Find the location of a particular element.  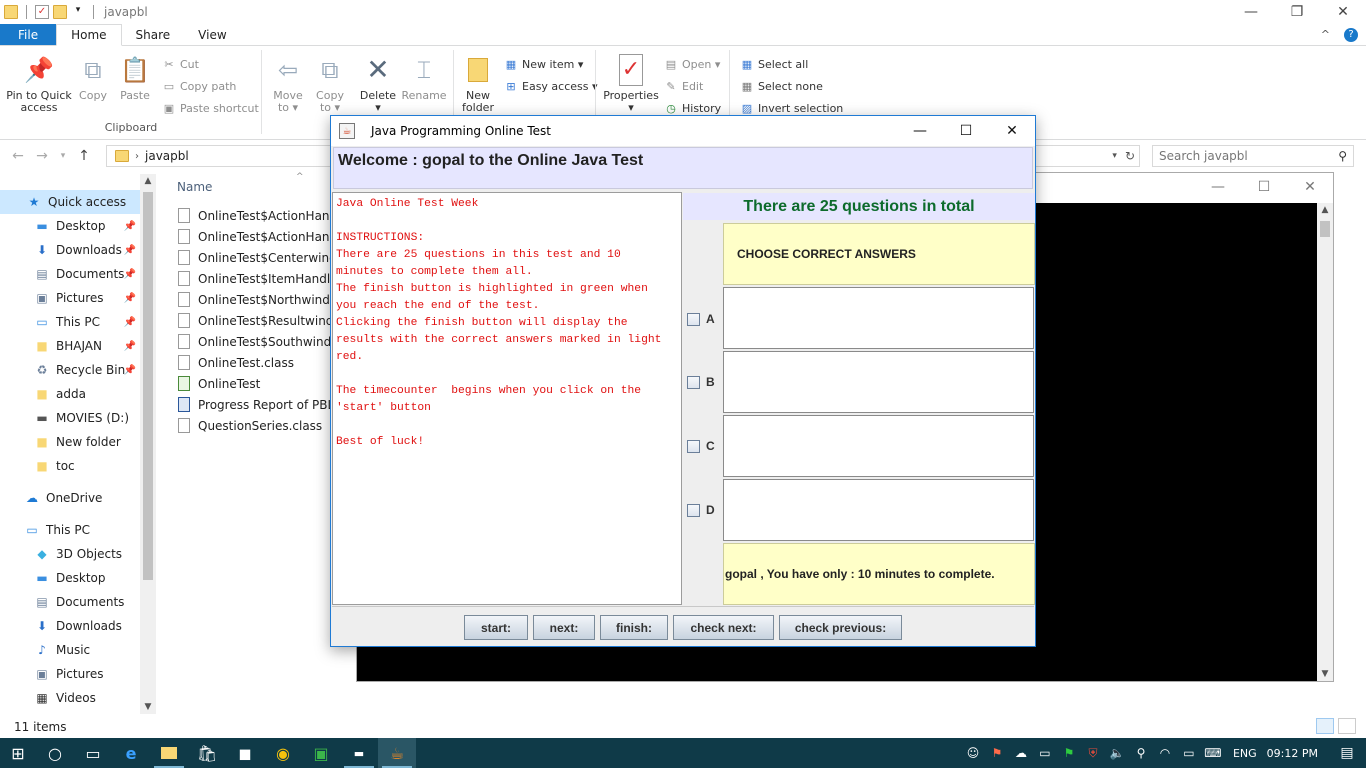

up-arrow-icon: ↑ is located at coordinates (84, 156).